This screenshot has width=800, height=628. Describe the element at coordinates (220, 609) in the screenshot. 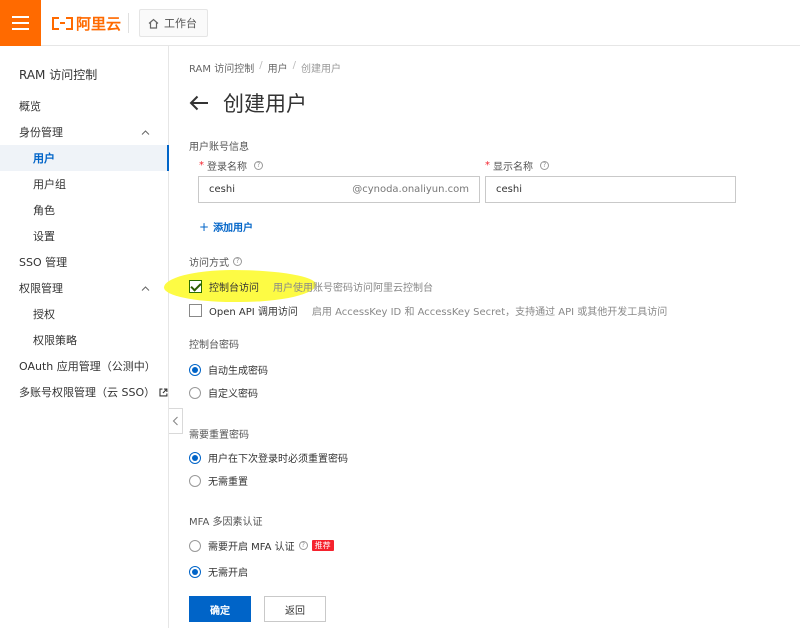

I see `confirm-button: 确定` at that location.